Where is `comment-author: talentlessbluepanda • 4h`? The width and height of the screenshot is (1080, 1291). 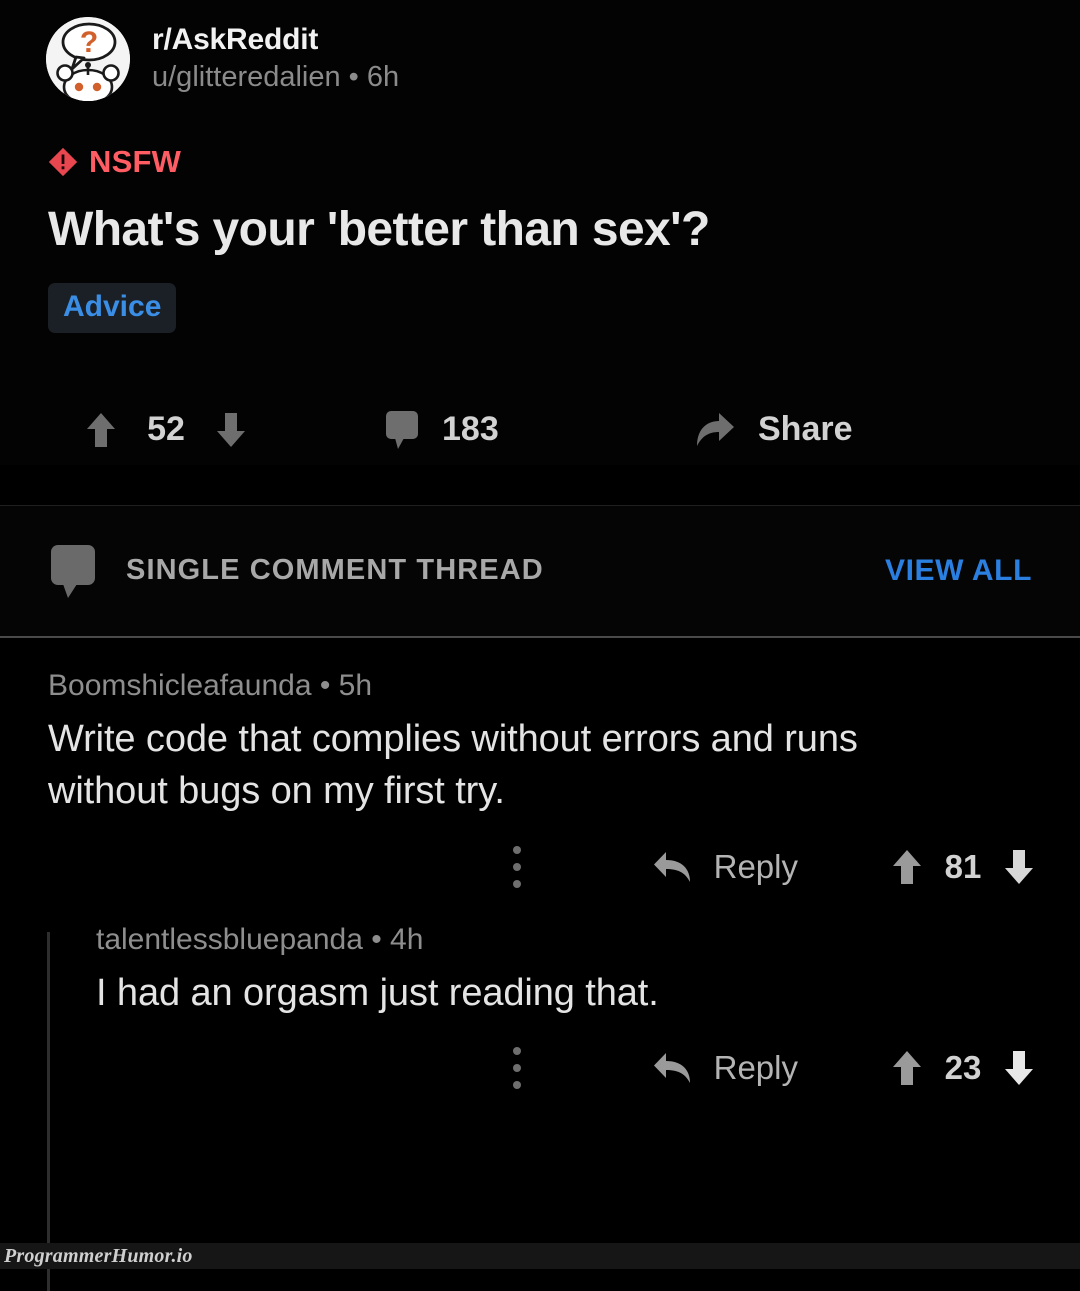 comment-author: talentlessbluepanda • 4h is located at coordinates (588, 940).